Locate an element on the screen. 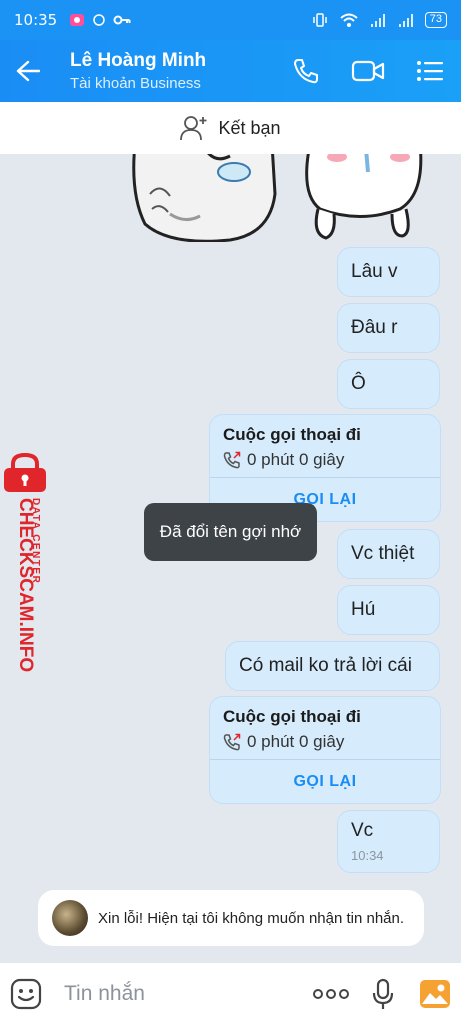 The width and height of the screenshot is (461, 1024). chat-header: Lê Hoàng Minh Tài khoản Business is located at coordinates (230, 71).